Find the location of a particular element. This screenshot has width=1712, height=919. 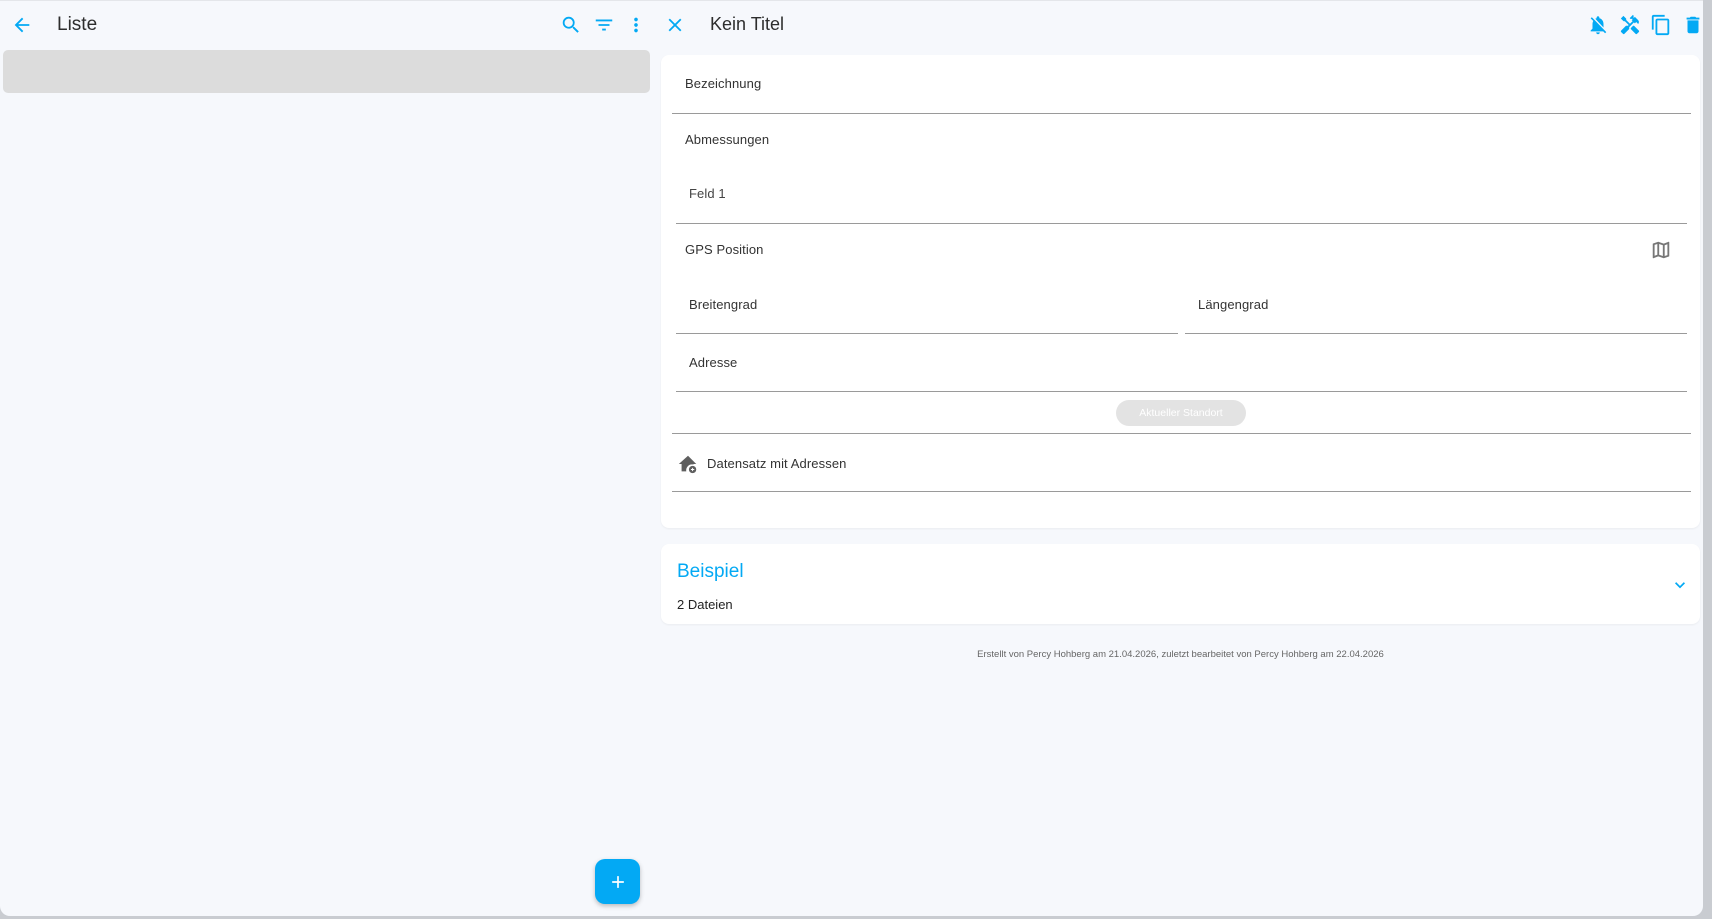

map-button is located at coordinates (1661, 250).